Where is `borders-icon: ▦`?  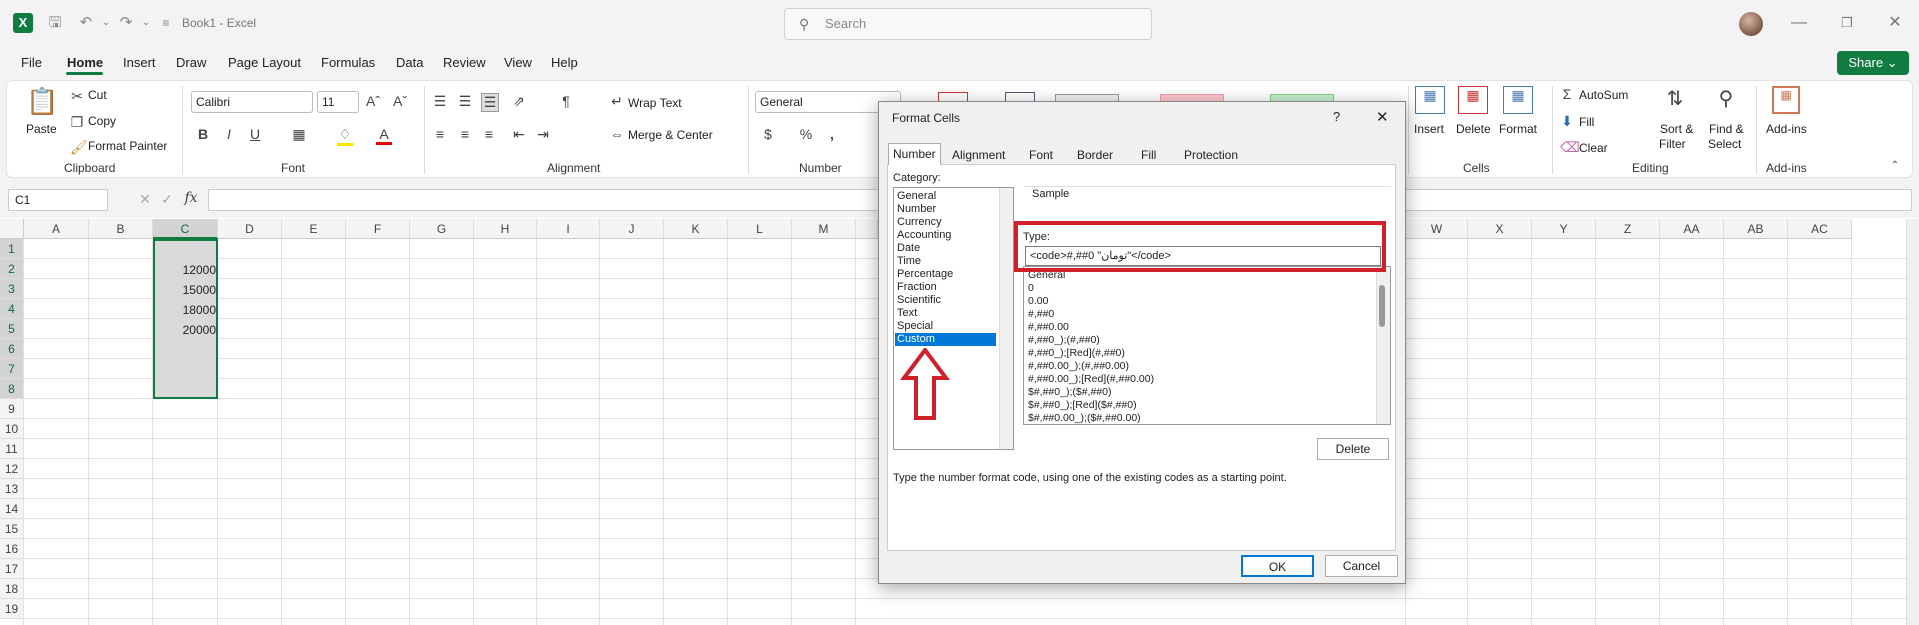
borders-icon: ▦ is located at coordinates (299, 134).